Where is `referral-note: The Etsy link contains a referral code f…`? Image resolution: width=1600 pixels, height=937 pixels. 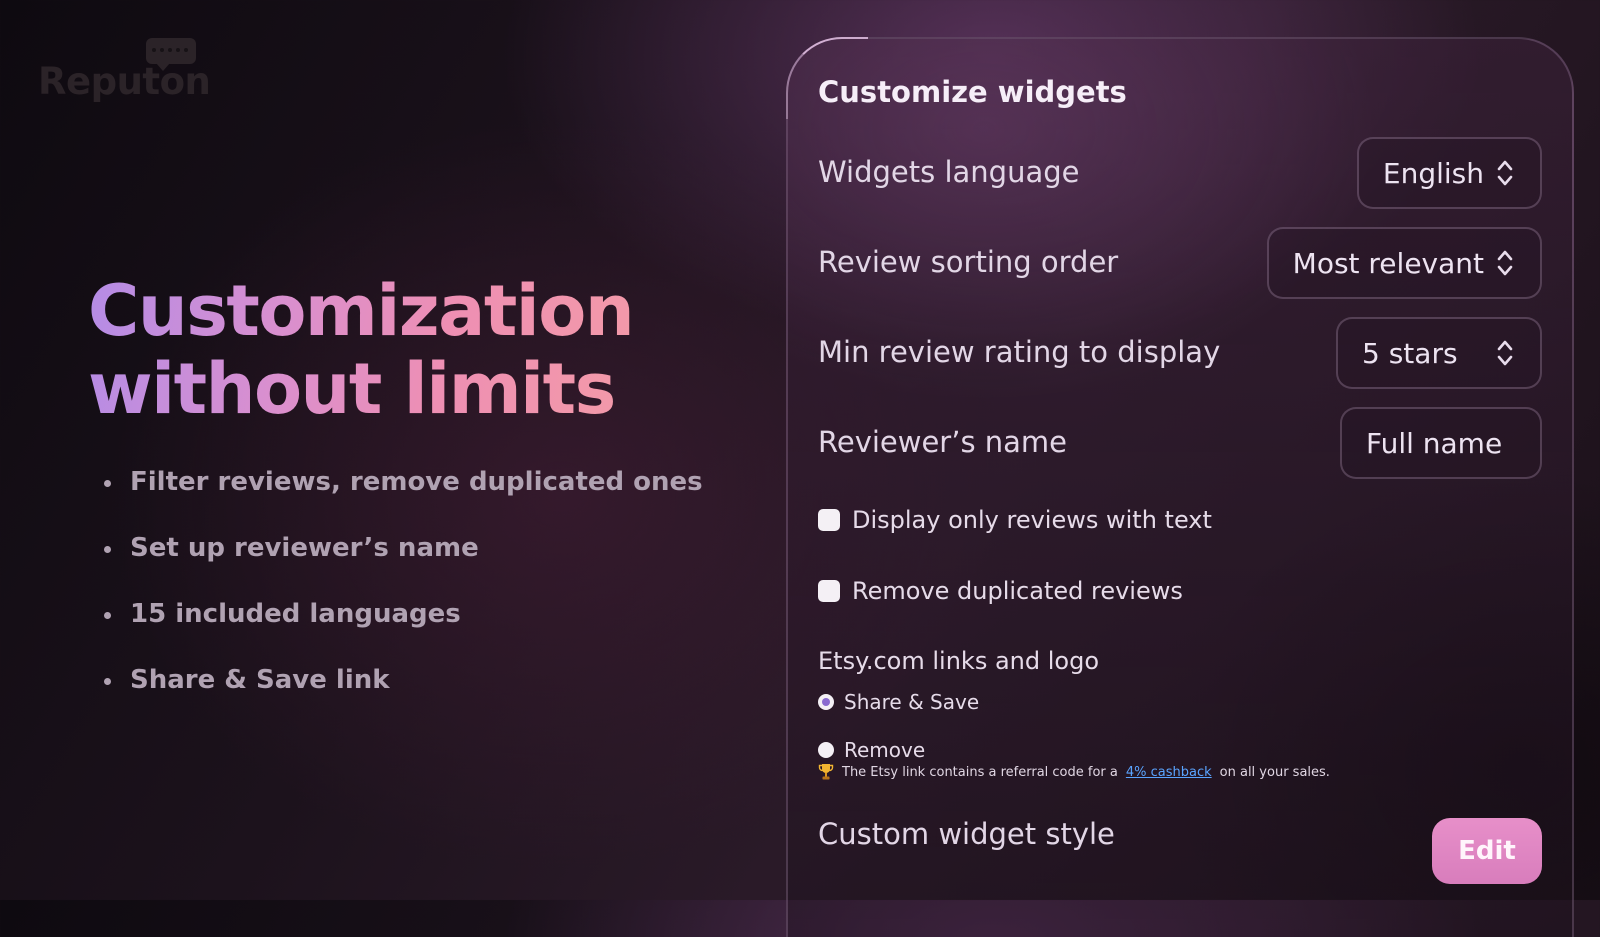
referral-note: The Etsy link contains a referral code f… is located at coordinates (1074, 772).